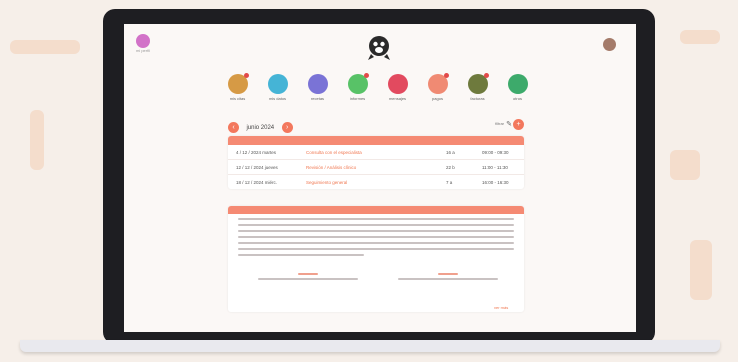  What do you see at coordinates (438, 83) in the screenshot?
I see `payment-icon` at bounding box center [438, 83].